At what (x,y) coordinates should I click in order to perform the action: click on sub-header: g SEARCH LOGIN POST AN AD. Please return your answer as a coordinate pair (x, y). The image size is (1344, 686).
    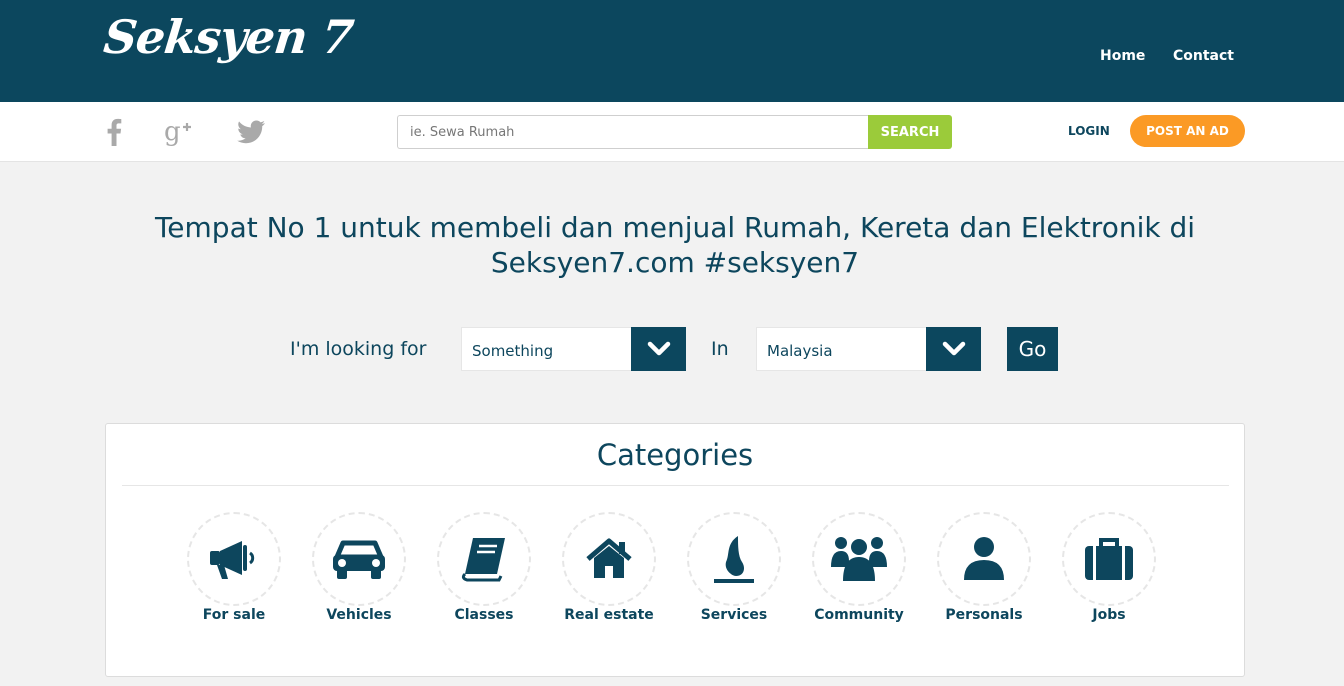
    Looking at the image, I should click on (672, 132).